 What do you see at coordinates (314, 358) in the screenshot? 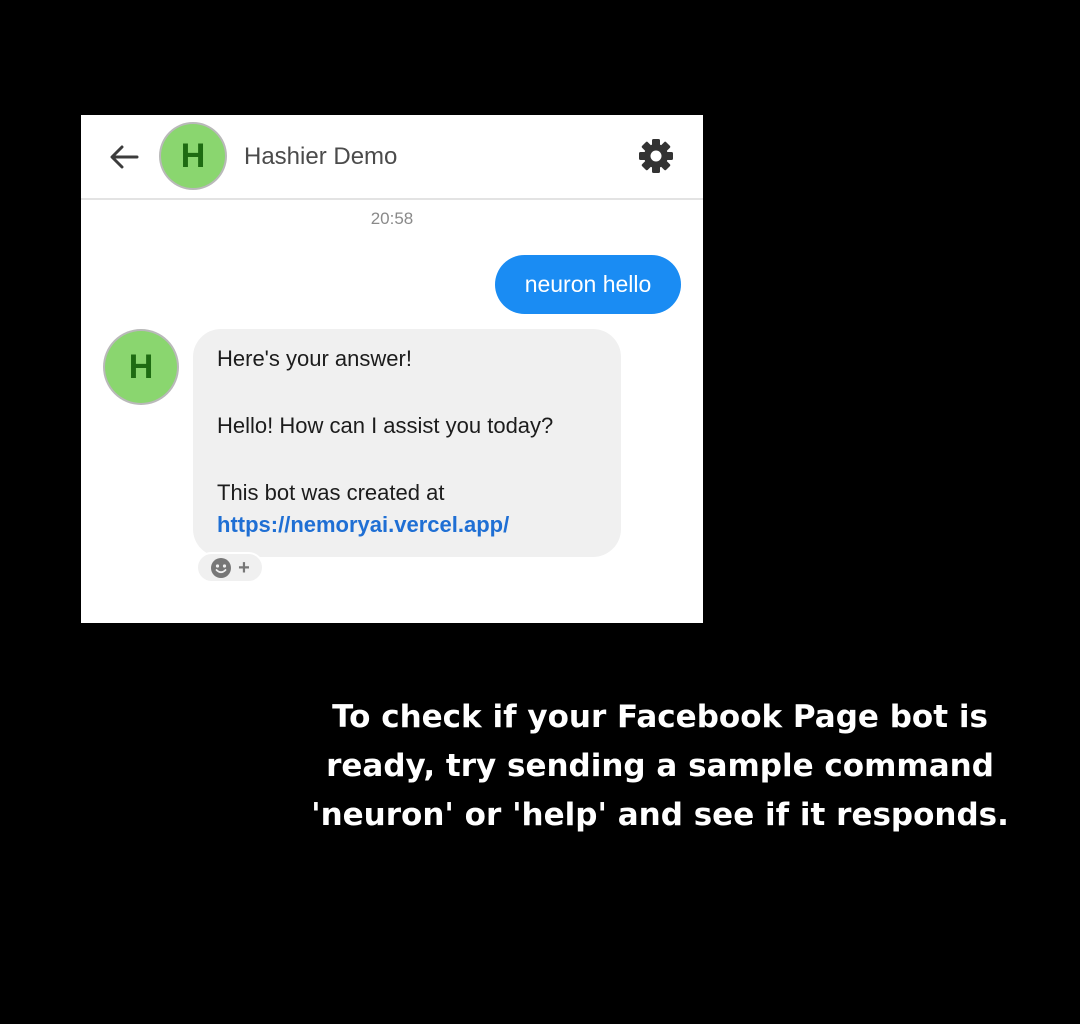
I see `message-line: Here's your answer!` at bounding box center [314, 358].